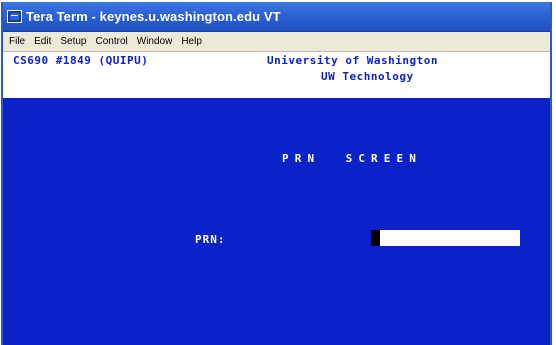 This screenshot has width=556, height=345. I want to click on institution-name: University of Washington, so click(352, 60).